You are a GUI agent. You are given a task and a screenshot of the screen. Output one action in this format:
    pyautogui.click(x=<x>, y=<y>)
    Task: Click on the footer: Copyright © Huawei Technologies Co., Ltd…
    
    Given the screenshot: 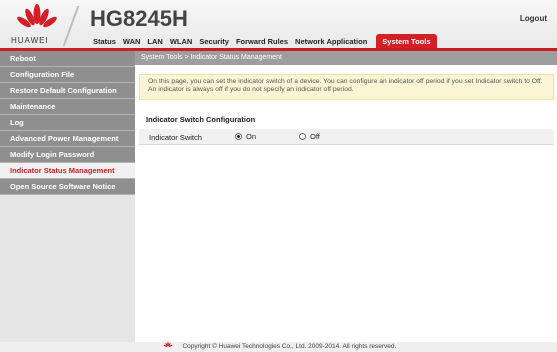 What is the action you would take?
    pyautogui.click(x=278, y=347)
    